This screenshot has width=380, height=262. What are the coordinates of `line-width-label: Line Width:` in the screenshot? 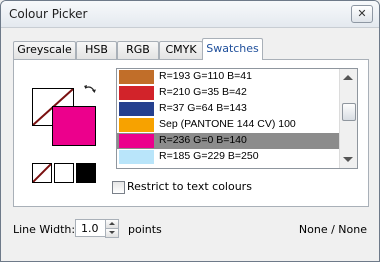 It's located at (44, 229).